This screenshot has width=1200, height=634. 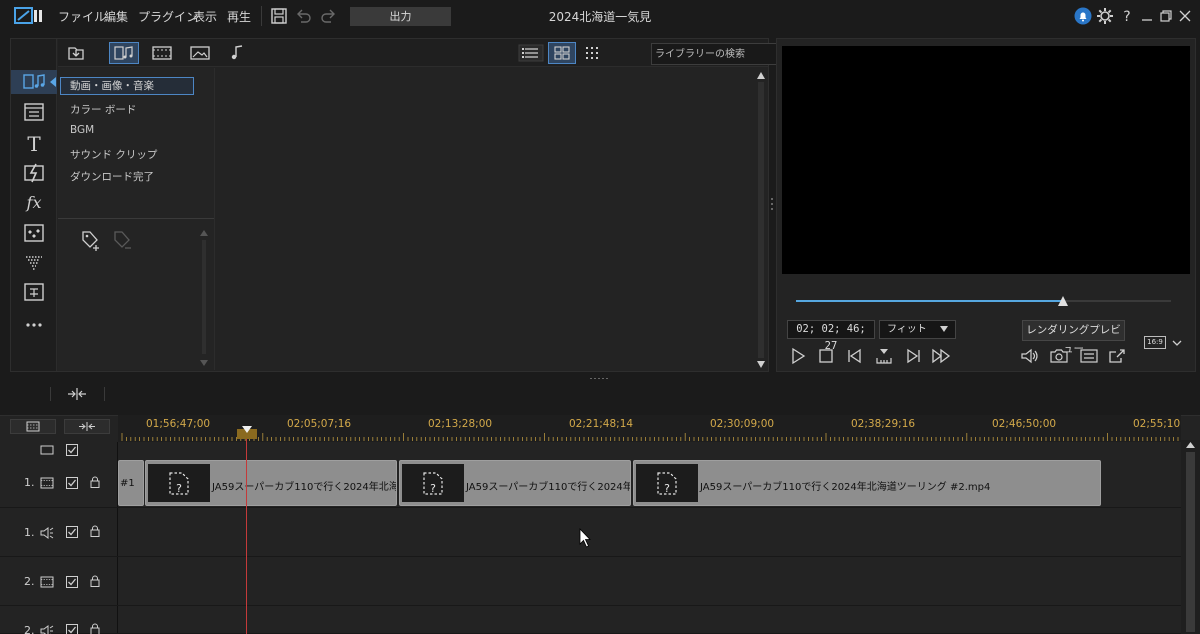 I want to click on category-bgm: BGM, so click(x=82, y=130).